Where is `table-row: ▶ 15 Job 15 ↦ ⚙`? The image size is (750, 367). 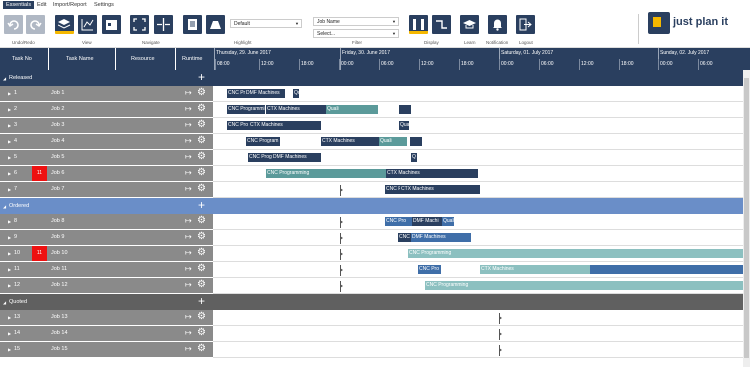 table-row: ▶ 15 Job 15 ↦ ⚙ is located at coordinates (373, 350).